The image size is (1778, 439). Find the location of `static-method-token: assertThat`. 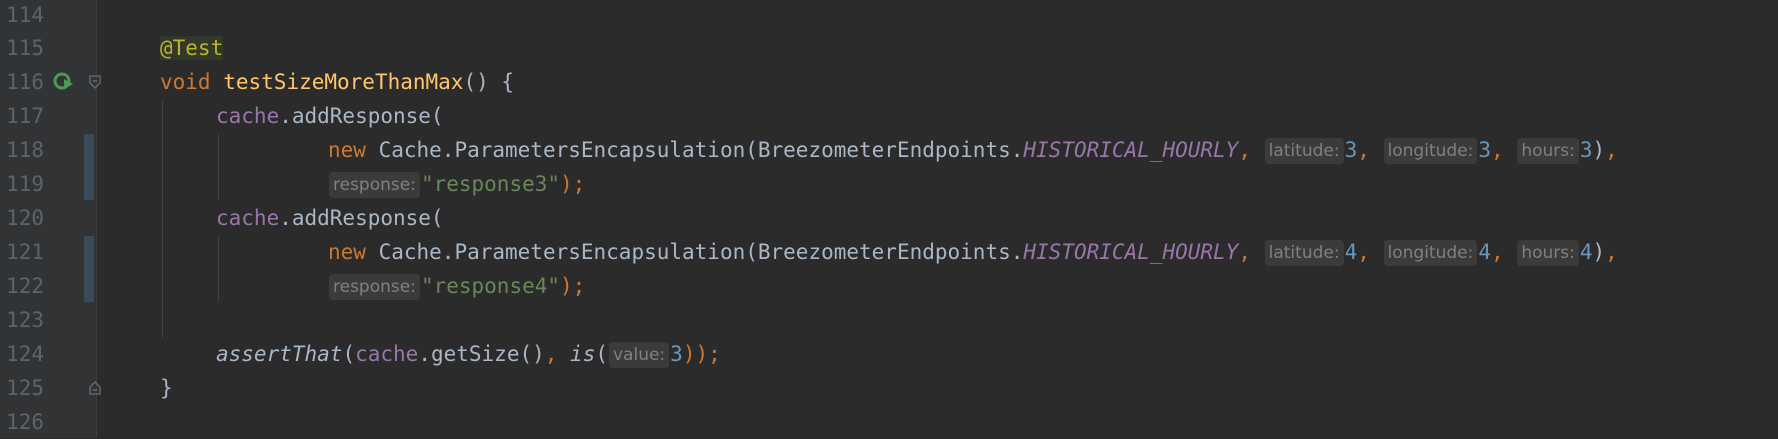

static-method-token: assertThat is located at coordinates (279, 354).